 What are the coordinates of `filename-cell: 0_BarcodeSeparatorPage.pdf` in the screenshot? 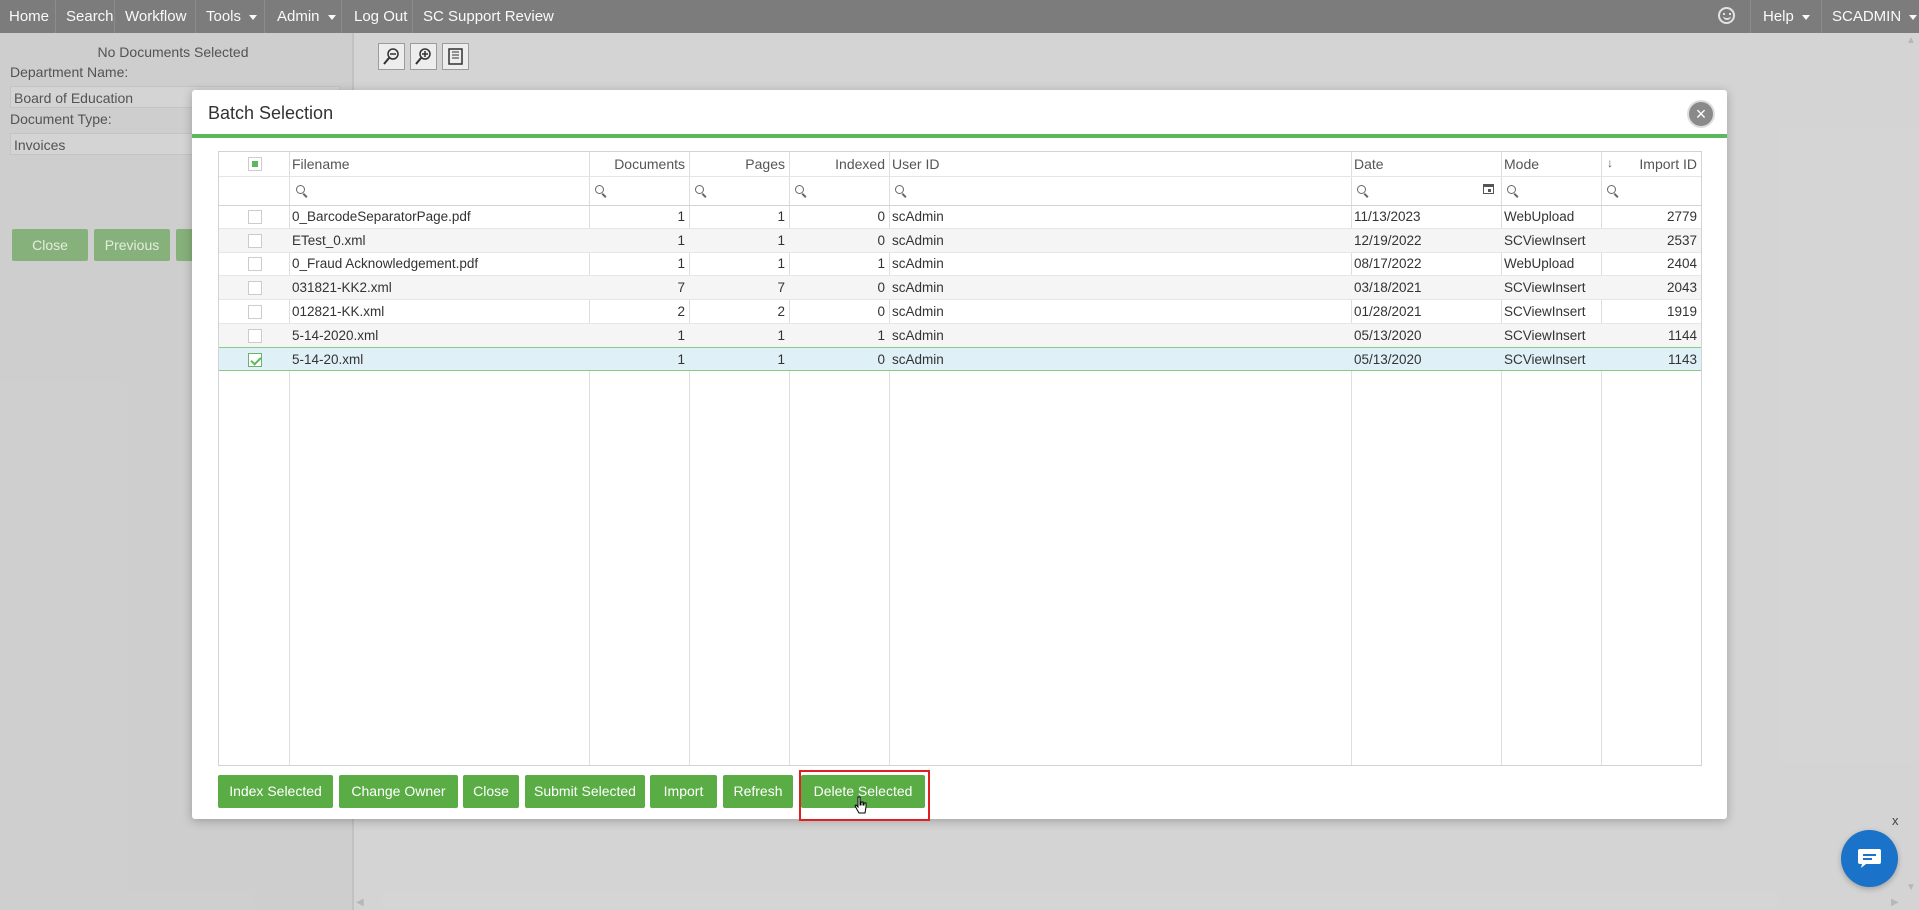 It's located at (381, 216).